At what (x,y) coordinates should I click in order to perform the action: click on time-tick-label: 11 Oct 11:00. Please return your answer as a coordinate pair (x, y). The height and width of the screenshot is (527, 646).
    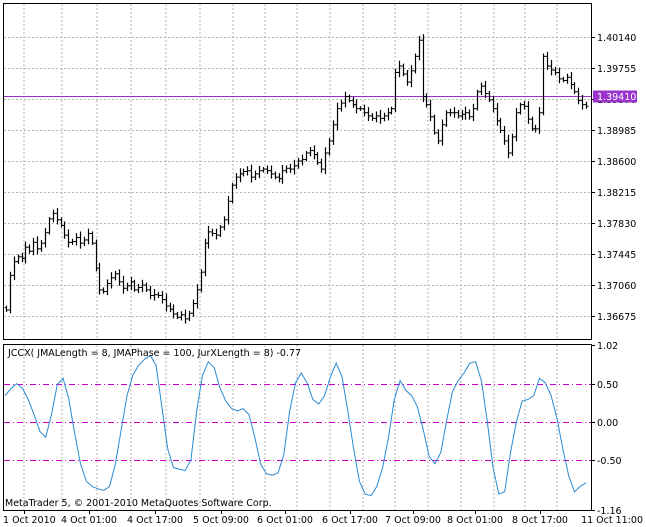
    Looking at the image, I should click on (612, 520).